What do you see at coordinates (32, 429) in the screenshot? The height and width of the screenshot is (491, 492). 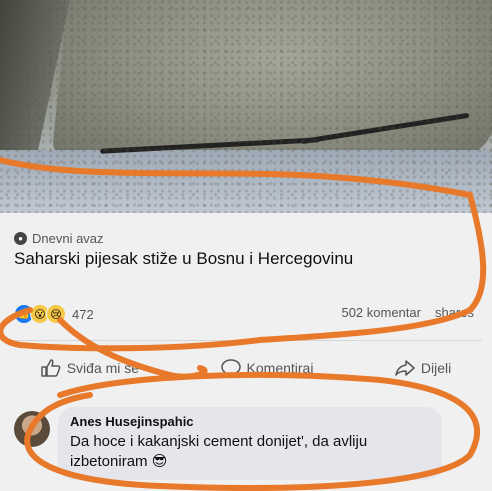 I see `avatar` at bounding box center [32, 429].